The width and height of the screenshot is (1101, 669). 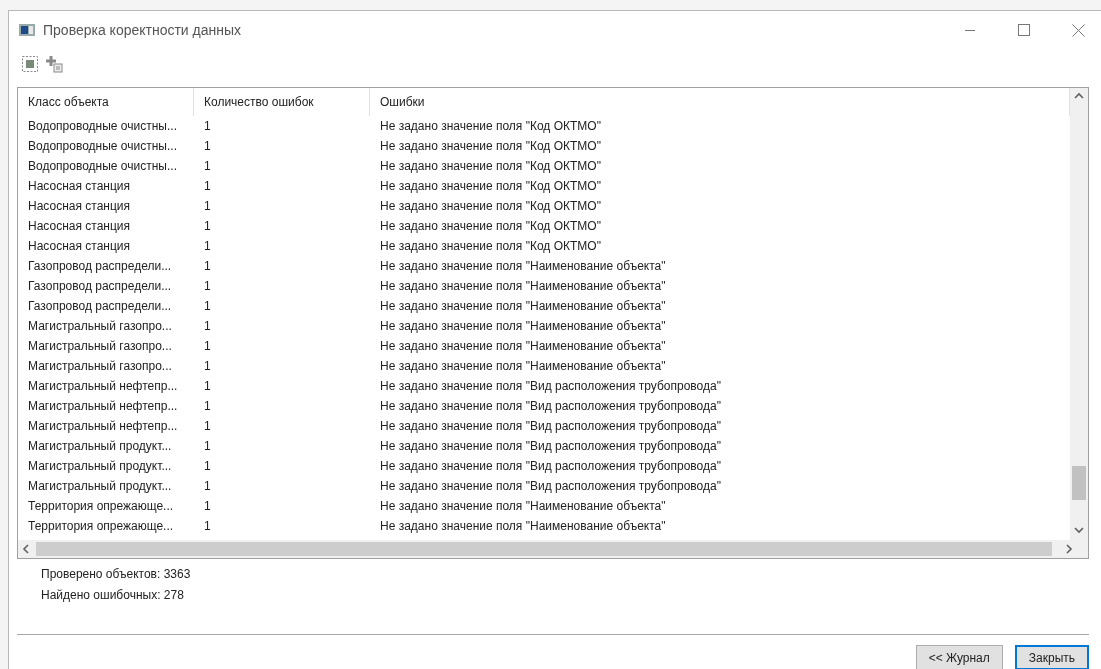 I want to click on maximize-icon, so click(x=1024, y=30).